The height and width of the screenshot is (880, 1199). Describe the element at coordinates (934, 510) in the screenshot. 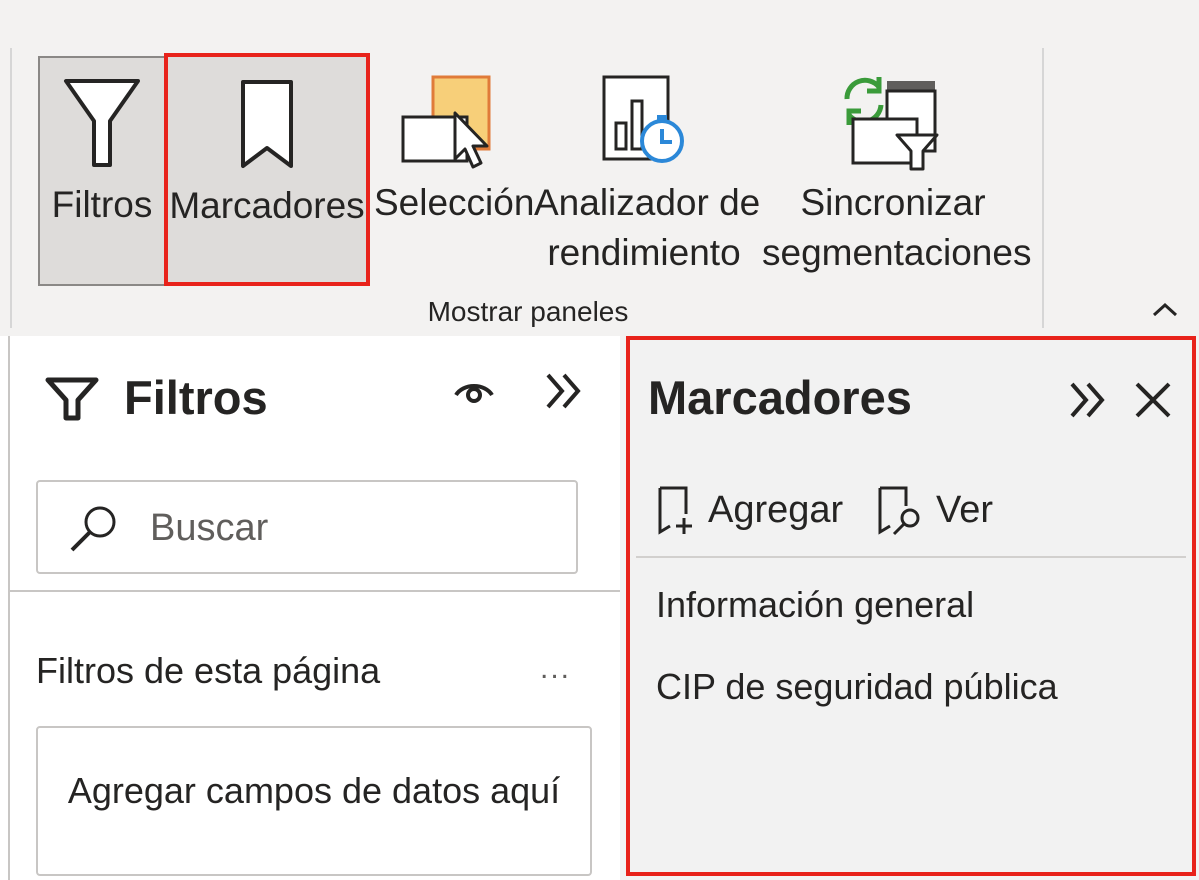

I see `view-bookmarks-button: Ver` at that location.